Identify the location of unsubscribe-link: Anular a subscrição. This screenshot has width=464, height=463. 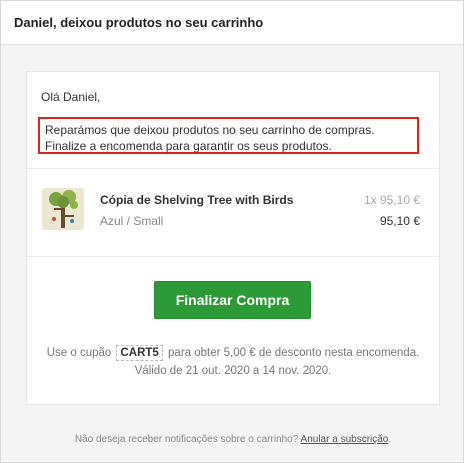
(345, 439).